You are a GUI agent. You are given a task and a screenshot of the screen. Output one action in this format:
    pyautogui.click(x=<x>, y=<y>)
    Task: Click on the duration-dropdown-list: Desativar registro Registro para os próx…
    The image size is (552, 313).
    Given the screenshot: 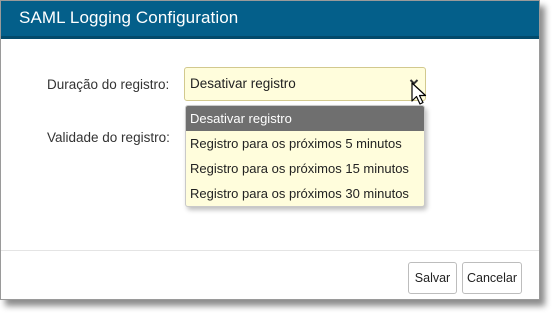 What is the action you would take?
    pyautogui.click(x=305, y=156)
    